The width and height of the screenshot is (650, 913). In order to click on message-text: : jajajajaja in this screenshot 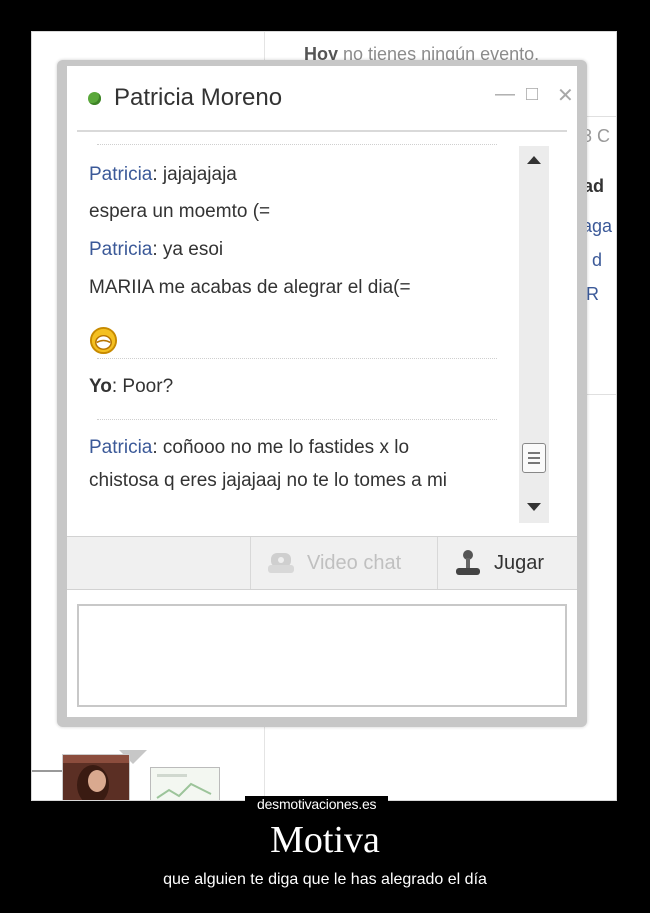, I will do `click(194, 174)`.